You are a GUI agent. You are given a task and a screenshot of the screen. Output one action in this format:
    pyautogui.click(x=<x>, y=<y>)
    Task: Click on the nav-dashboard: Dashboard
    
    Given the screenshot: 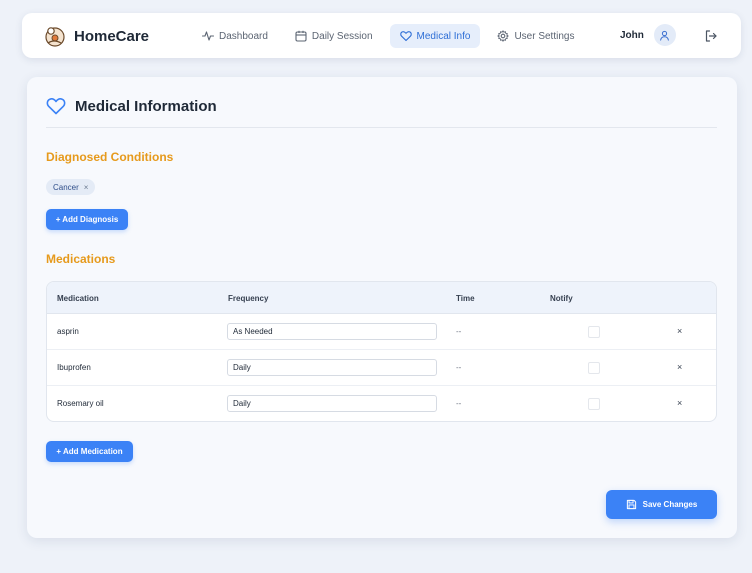 What is the action you would take?
    pyautogui.click(x=235, y=36)
    